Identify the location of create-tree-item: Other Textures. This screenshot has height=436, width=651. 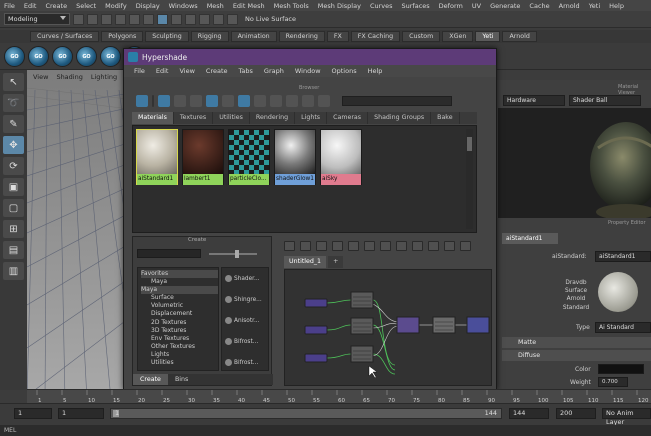
(179, 347).